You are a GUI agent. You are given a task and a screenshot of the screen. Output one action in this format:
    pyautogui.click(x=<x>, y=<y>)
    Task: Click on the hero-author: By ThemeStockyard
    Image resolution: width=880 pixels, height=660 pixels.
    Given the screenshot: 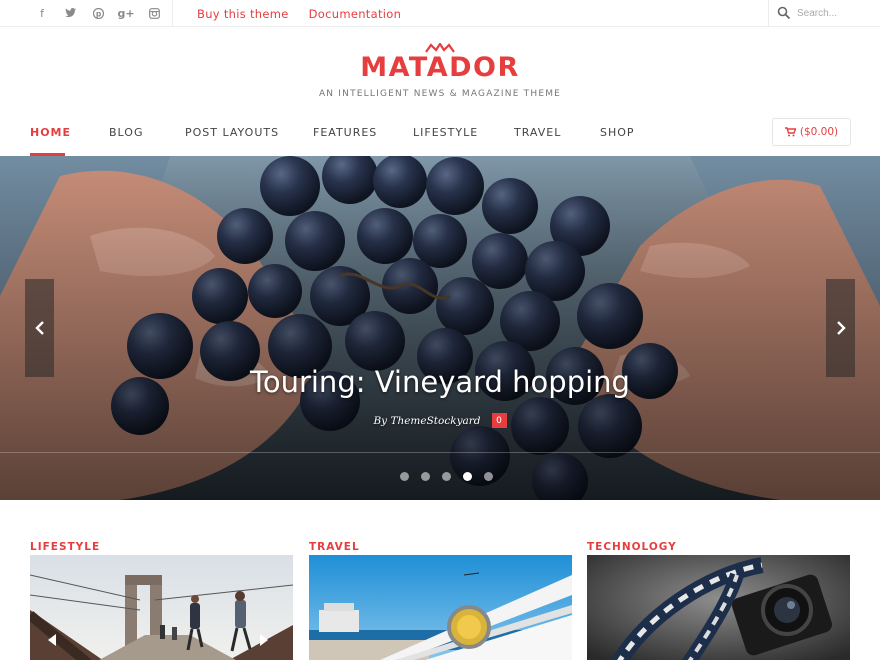 What is the action you would take?
    pyautogui.click(x=426, y=421)
    